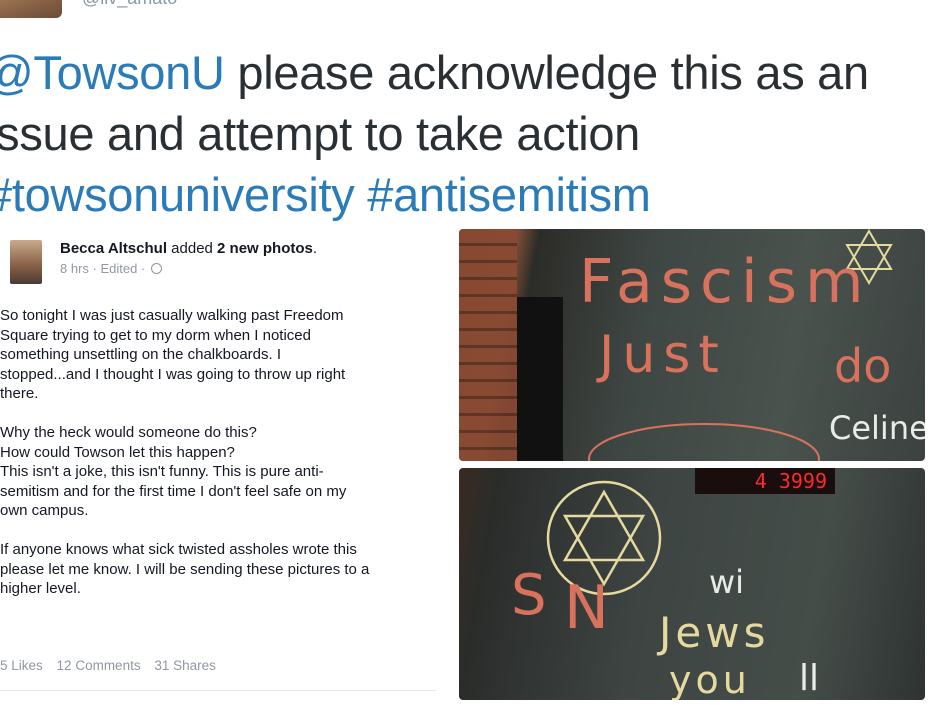 The width and height of the screenshot is (930, 705). What do you see at coordinates (727, 582) in the screenshot?
I see `chalk-word: wi` at bounding box center [727, 582].